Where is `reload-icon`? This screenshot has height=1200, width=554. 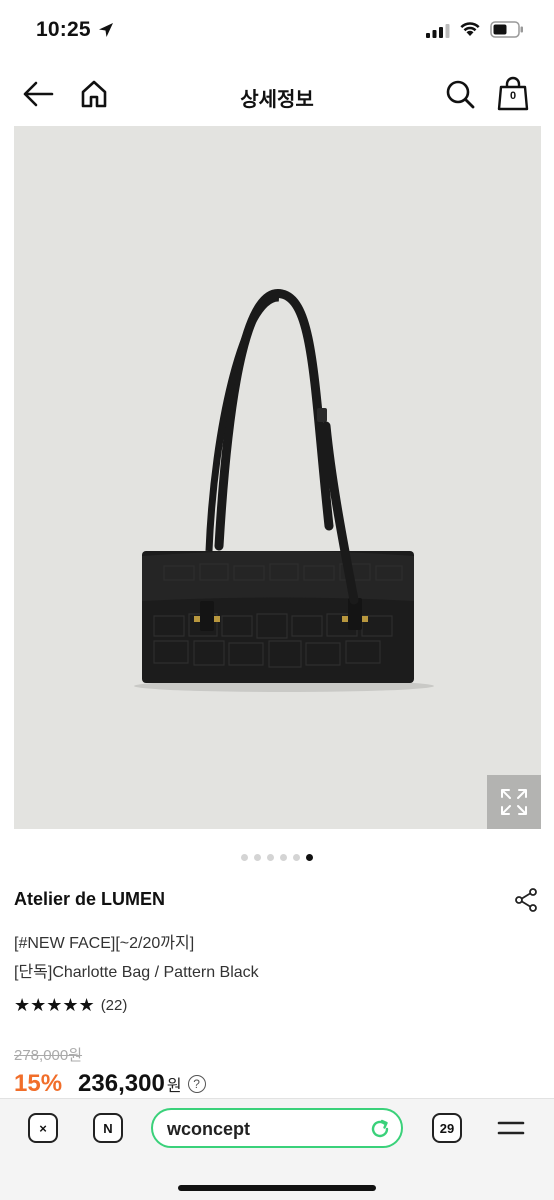
reload-icon is located at coordinates (380, 1129).